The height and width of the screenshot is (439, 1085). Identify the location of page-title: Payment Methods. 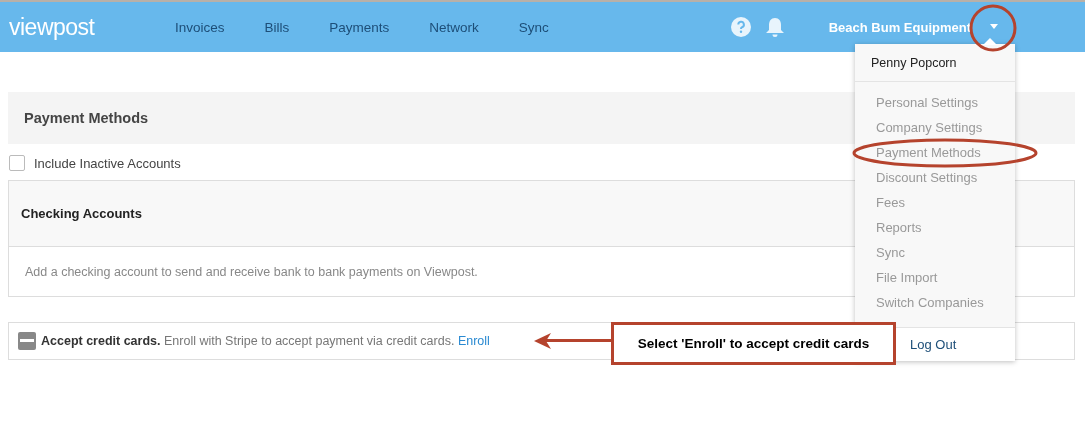
(86, 118).